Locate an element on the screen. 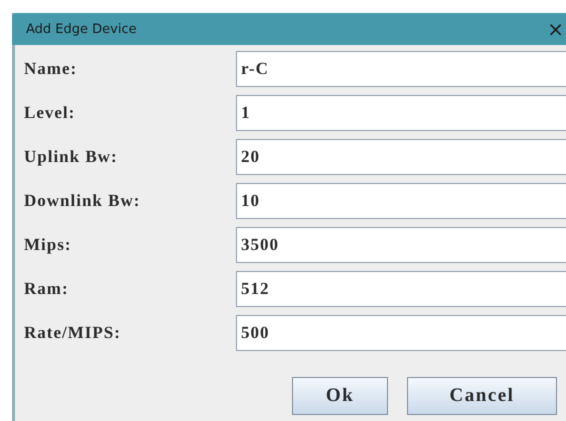 Image resolution: width=566 pixels, height=421 pixels. field-label: Mips: is located at coordinates (48, 245).